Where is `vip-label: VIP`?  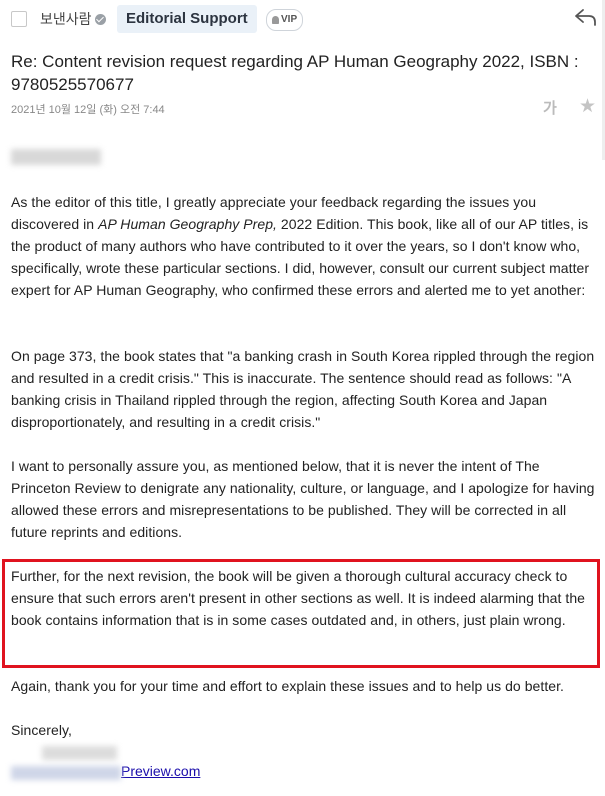 vip-label: VIP is located at coordinates (289, 19).